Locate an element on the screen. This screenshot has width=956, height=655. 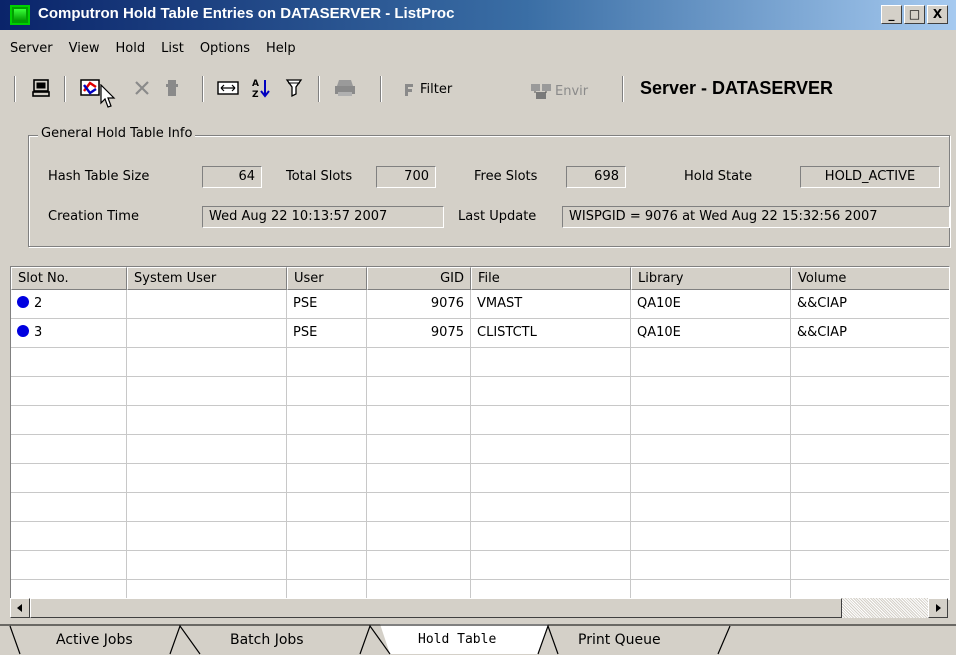
environment-button: Envir is located at coordinates (571, 91).